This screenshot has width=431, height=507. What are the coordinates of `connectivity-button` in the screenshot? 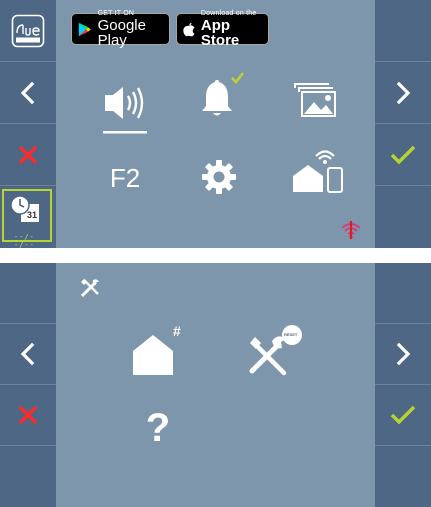 It's located at (318, 173).